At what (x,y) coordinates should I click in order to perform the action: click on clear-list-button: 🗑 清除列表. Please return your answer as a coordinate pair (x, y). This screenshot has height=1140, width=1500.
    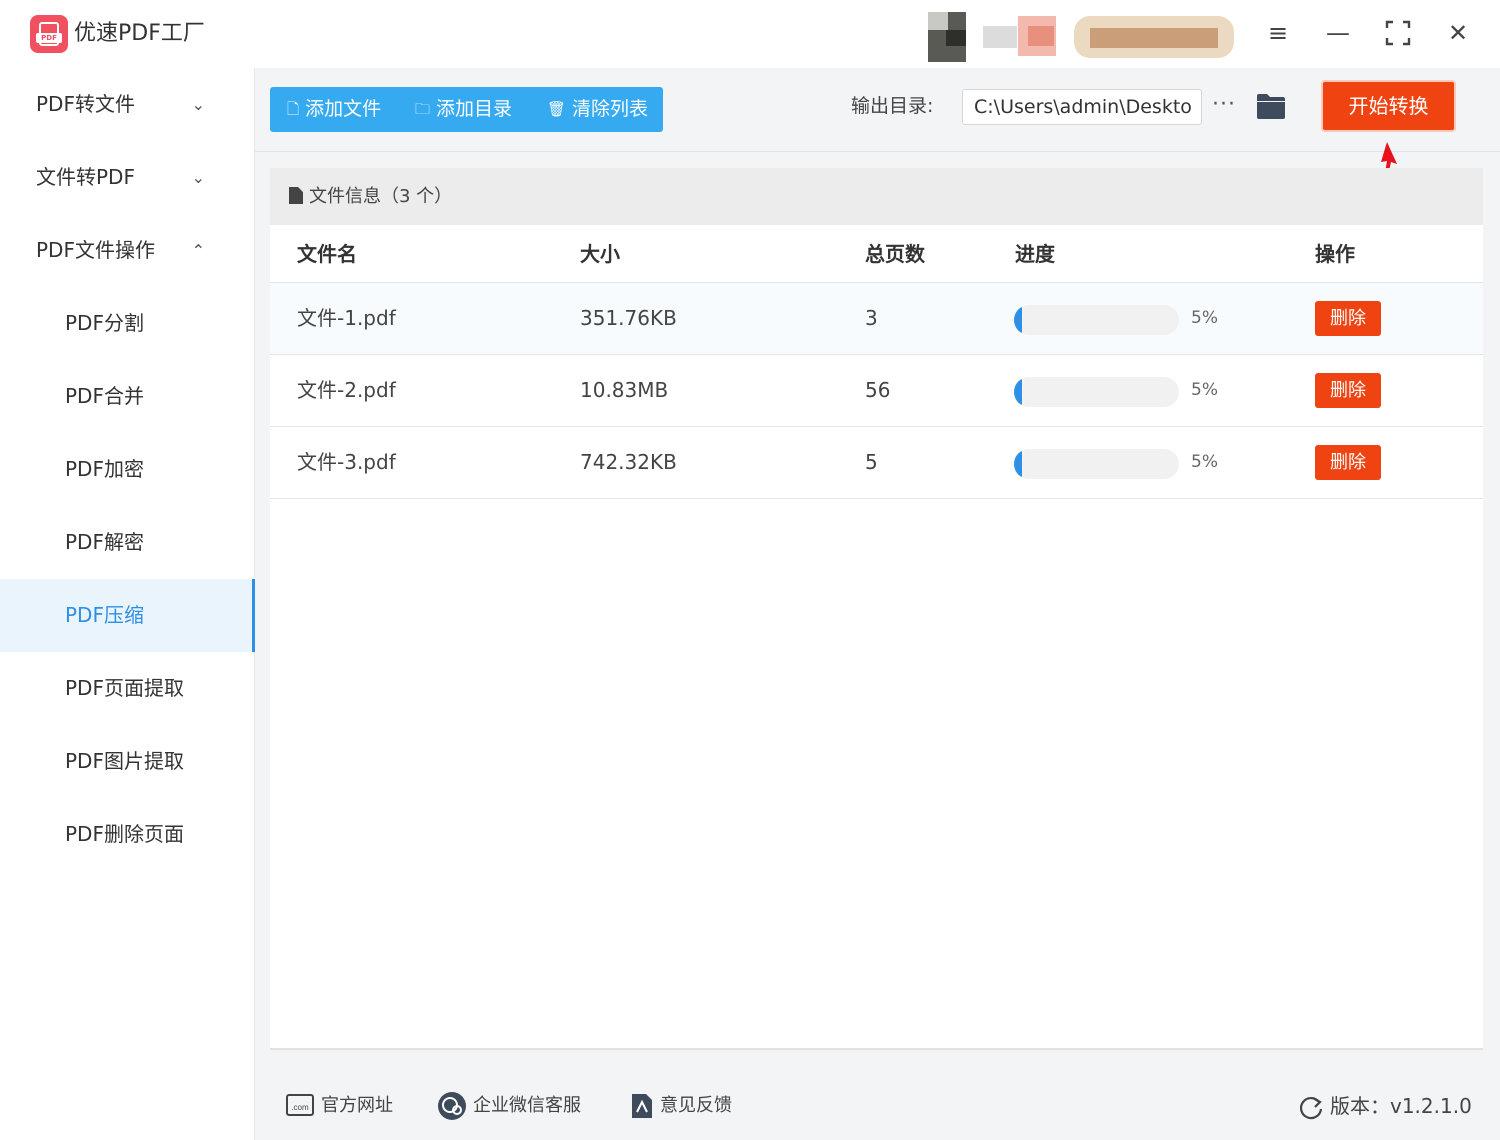
    Looking at the image, I should click on (597, 109).